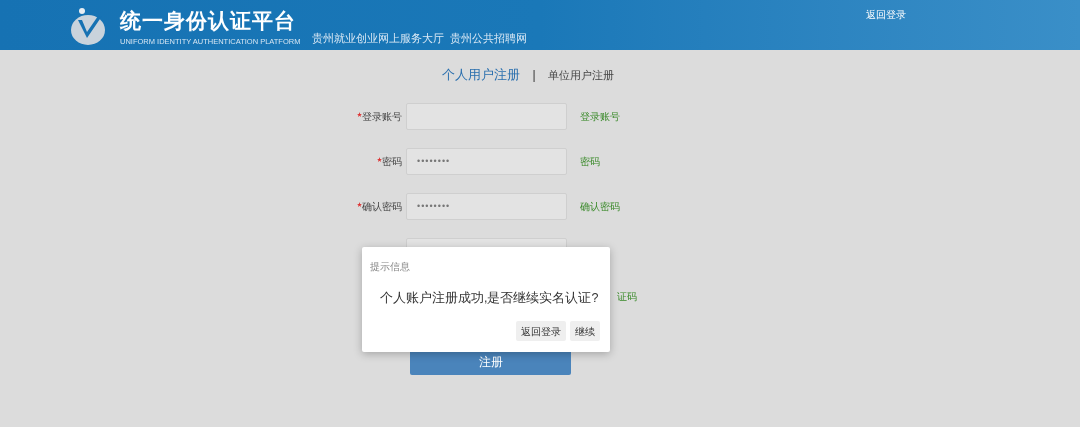  I want to click on field-label: 登录账号, so click(382, 117).